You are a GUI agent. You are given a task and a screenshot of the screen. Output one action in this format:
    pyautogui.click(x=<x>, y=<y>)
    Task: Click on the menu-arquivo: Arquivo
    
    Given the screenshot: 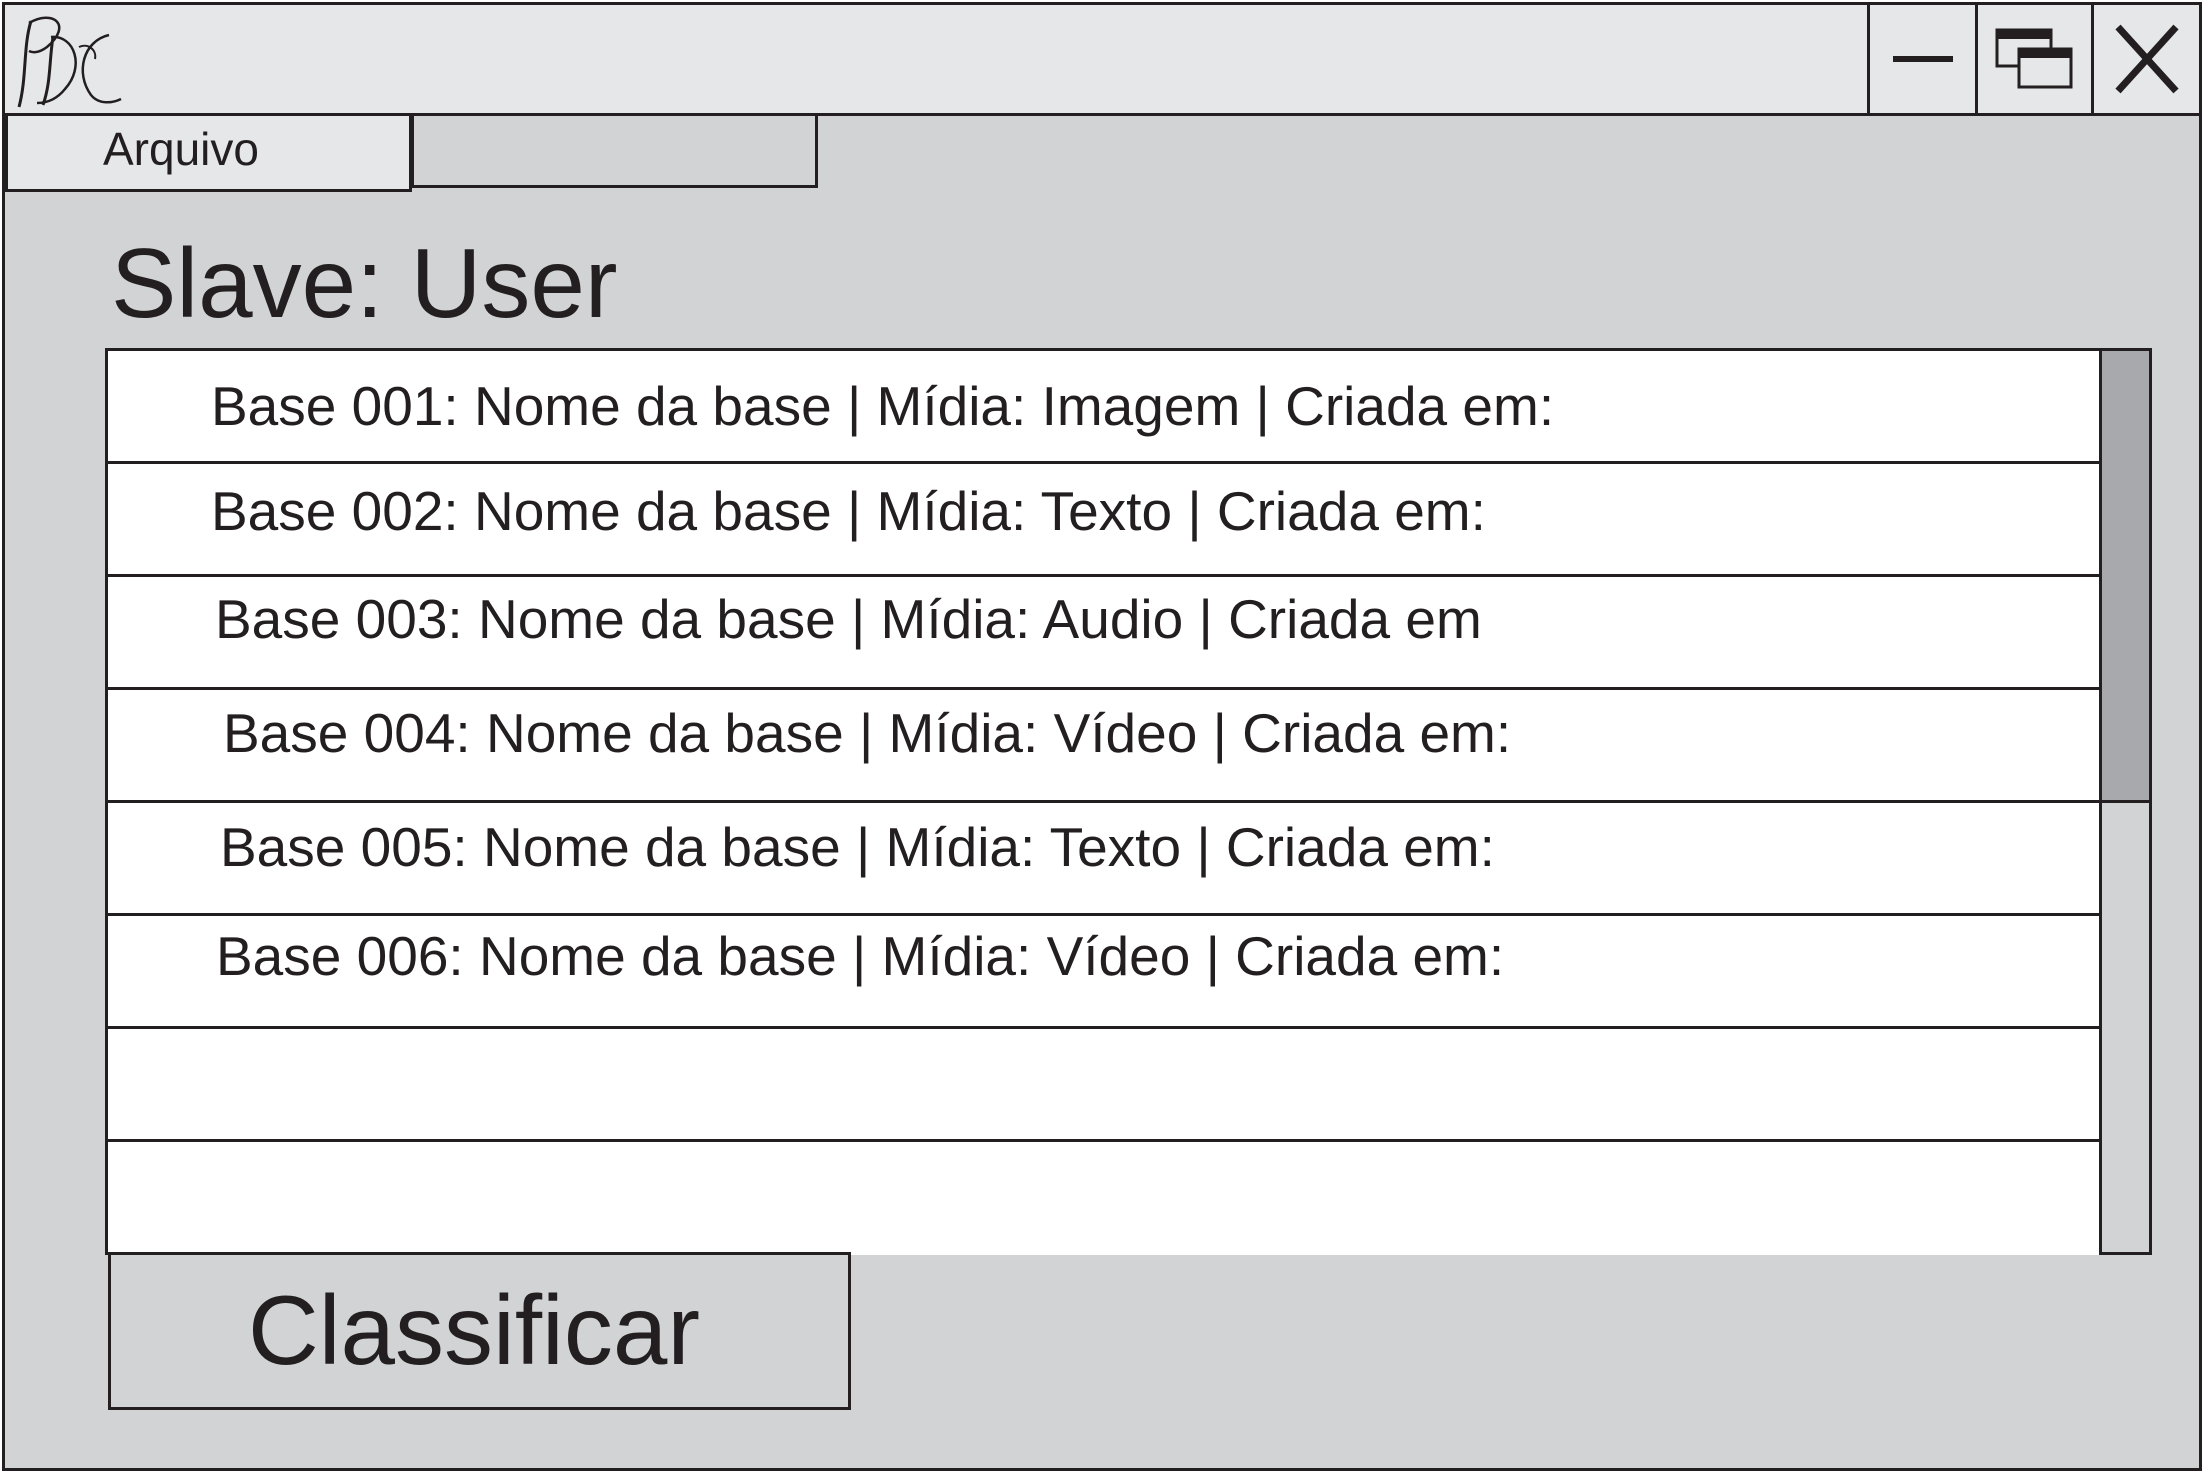 What is the action you would take?
    pyautogui.click(x=208, y=154)
    